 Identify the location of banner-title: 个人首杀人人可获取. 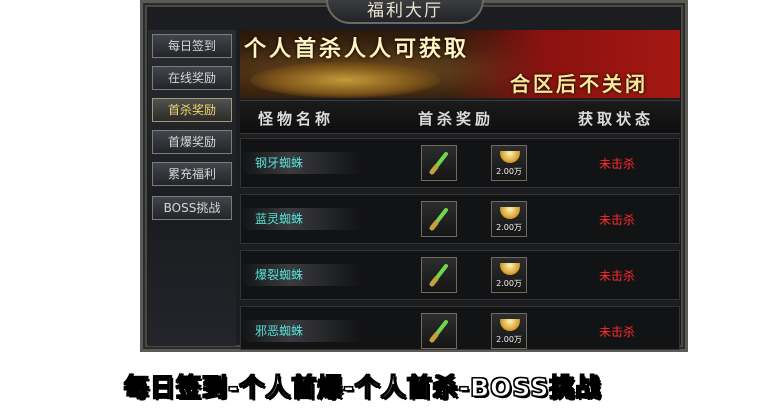
(357, 49).